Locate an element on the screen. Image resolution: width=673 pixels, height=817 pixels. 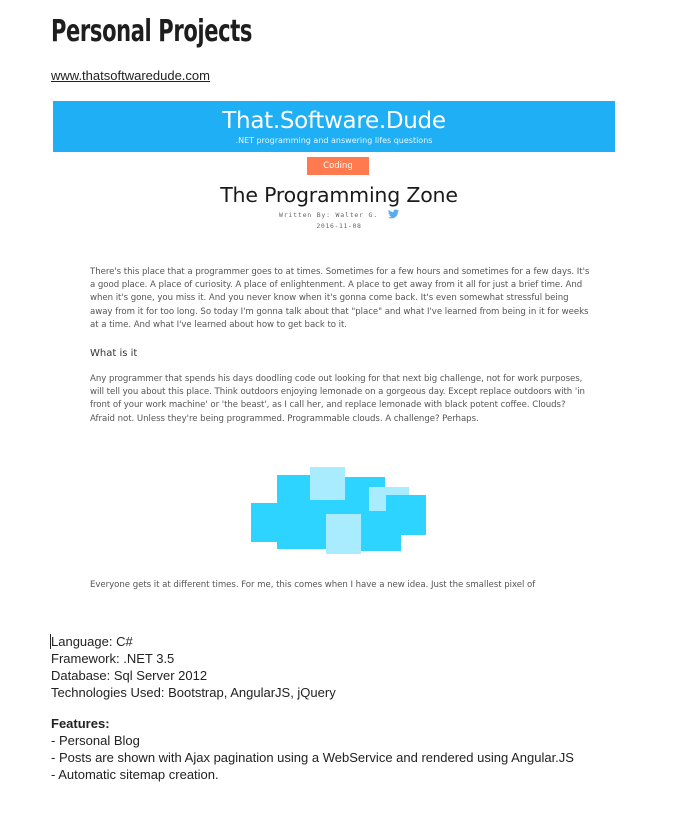
spec-framework: Framework: .NET 3.5 is located at coordinates (113, 658).